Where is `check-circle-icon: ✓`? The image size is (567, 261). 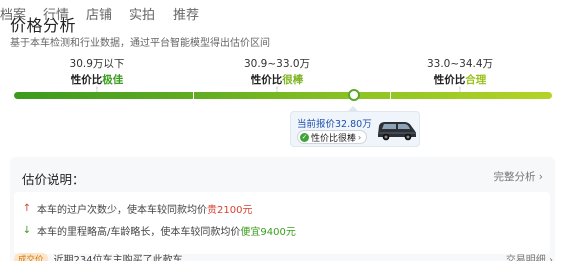
check-circle-icon: ✓ is located at coordinates (304, 137).